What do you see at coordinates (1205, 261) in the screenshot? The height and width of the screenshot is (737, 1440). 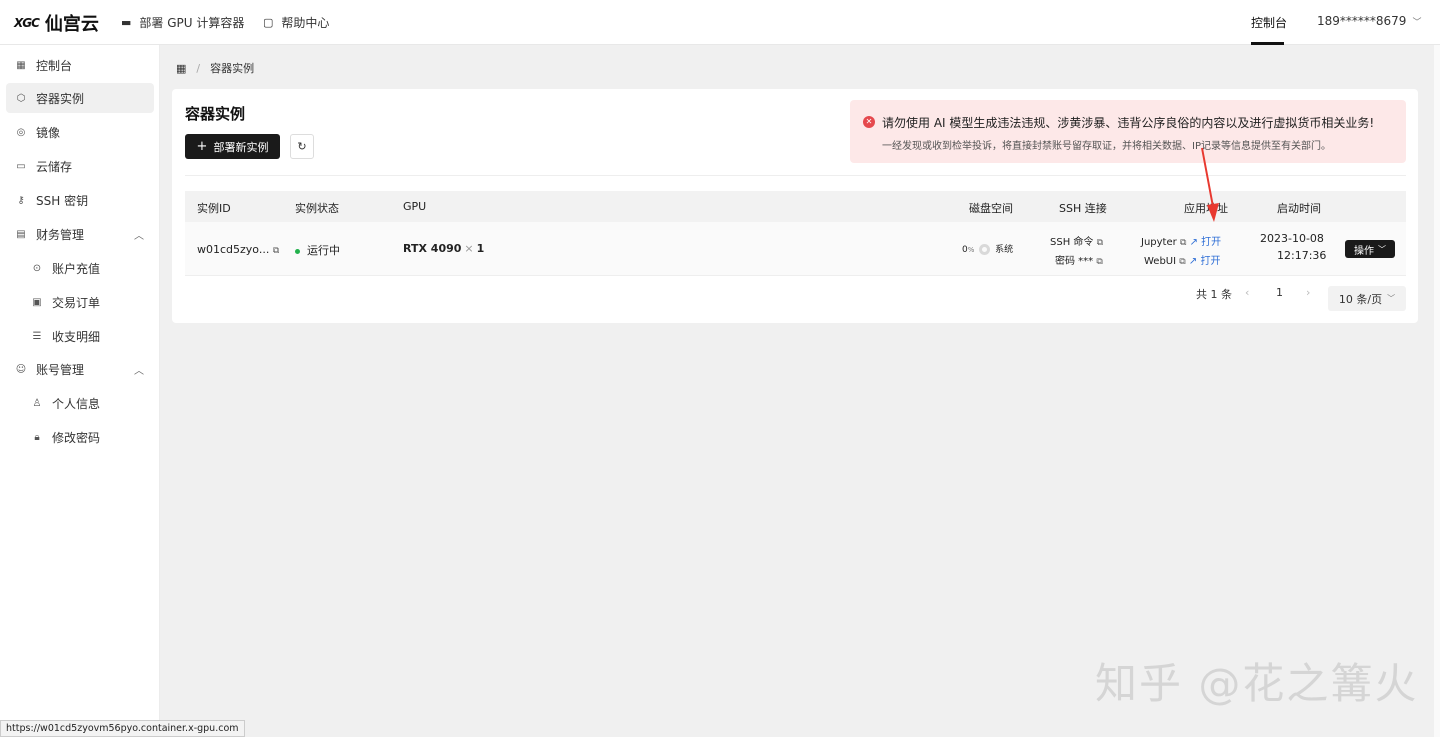 I see `open-webui-link: ↗ 打开` at bounding box center [1205, 261].